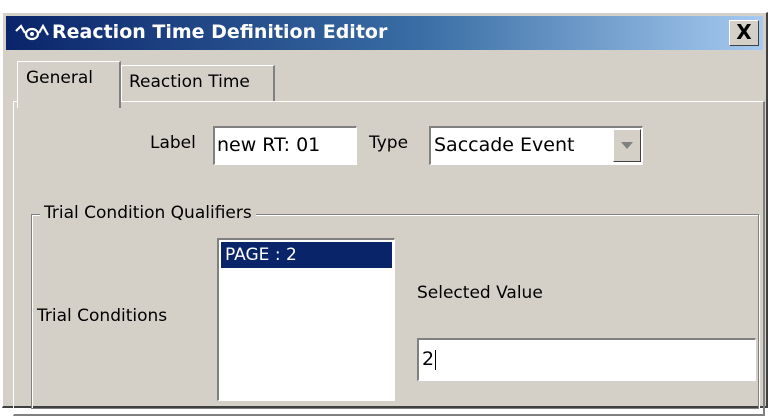 This screenshot has height=416, width=772. I want to click on selected-value-text: 2, so click(428, 359).